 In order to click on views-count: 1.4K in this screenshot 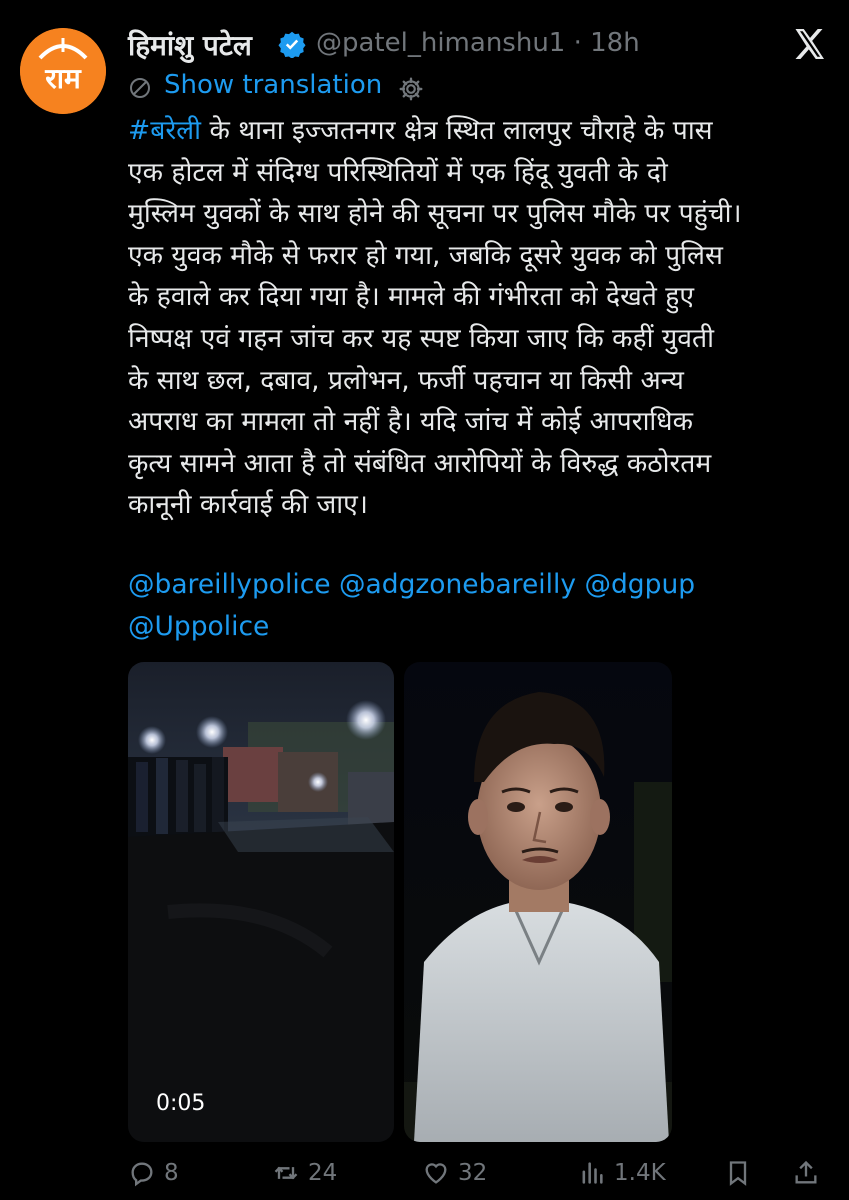, I will do `click(640, 1173)`.